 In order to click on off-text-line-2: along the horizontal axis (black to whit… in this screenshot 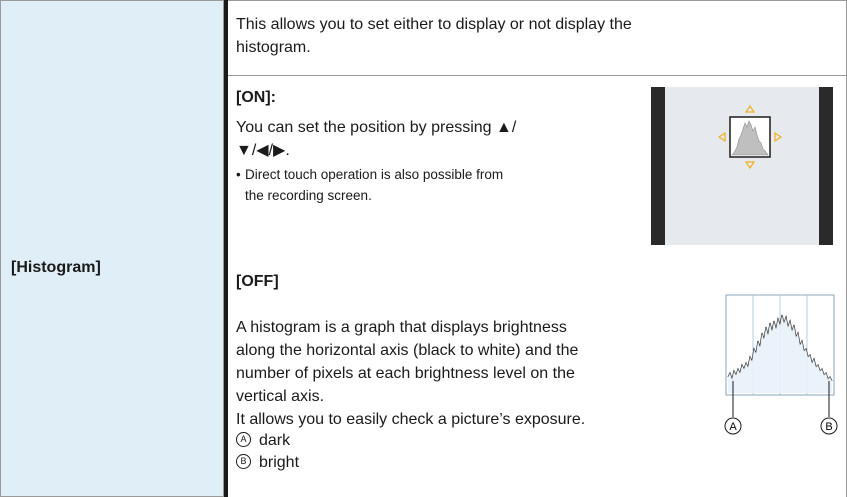, I will do `click(407, 350)`.